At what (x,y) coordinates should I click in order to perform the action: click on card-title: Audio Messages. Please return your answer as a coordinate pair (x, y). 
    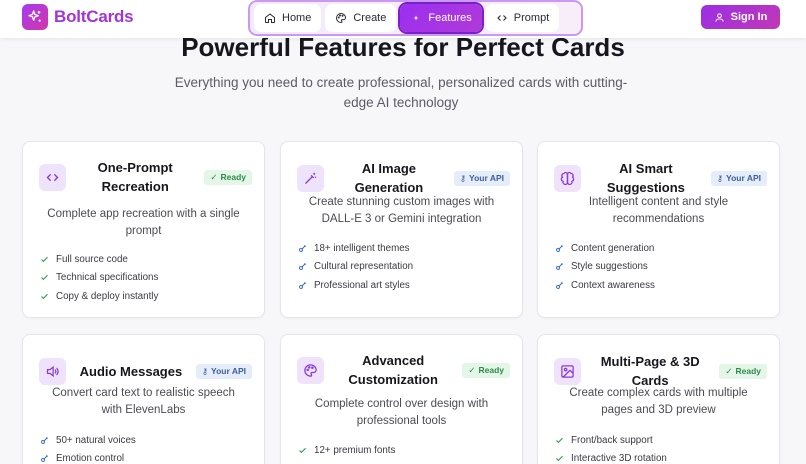
    Looking at the image, I should click on (131, 371).